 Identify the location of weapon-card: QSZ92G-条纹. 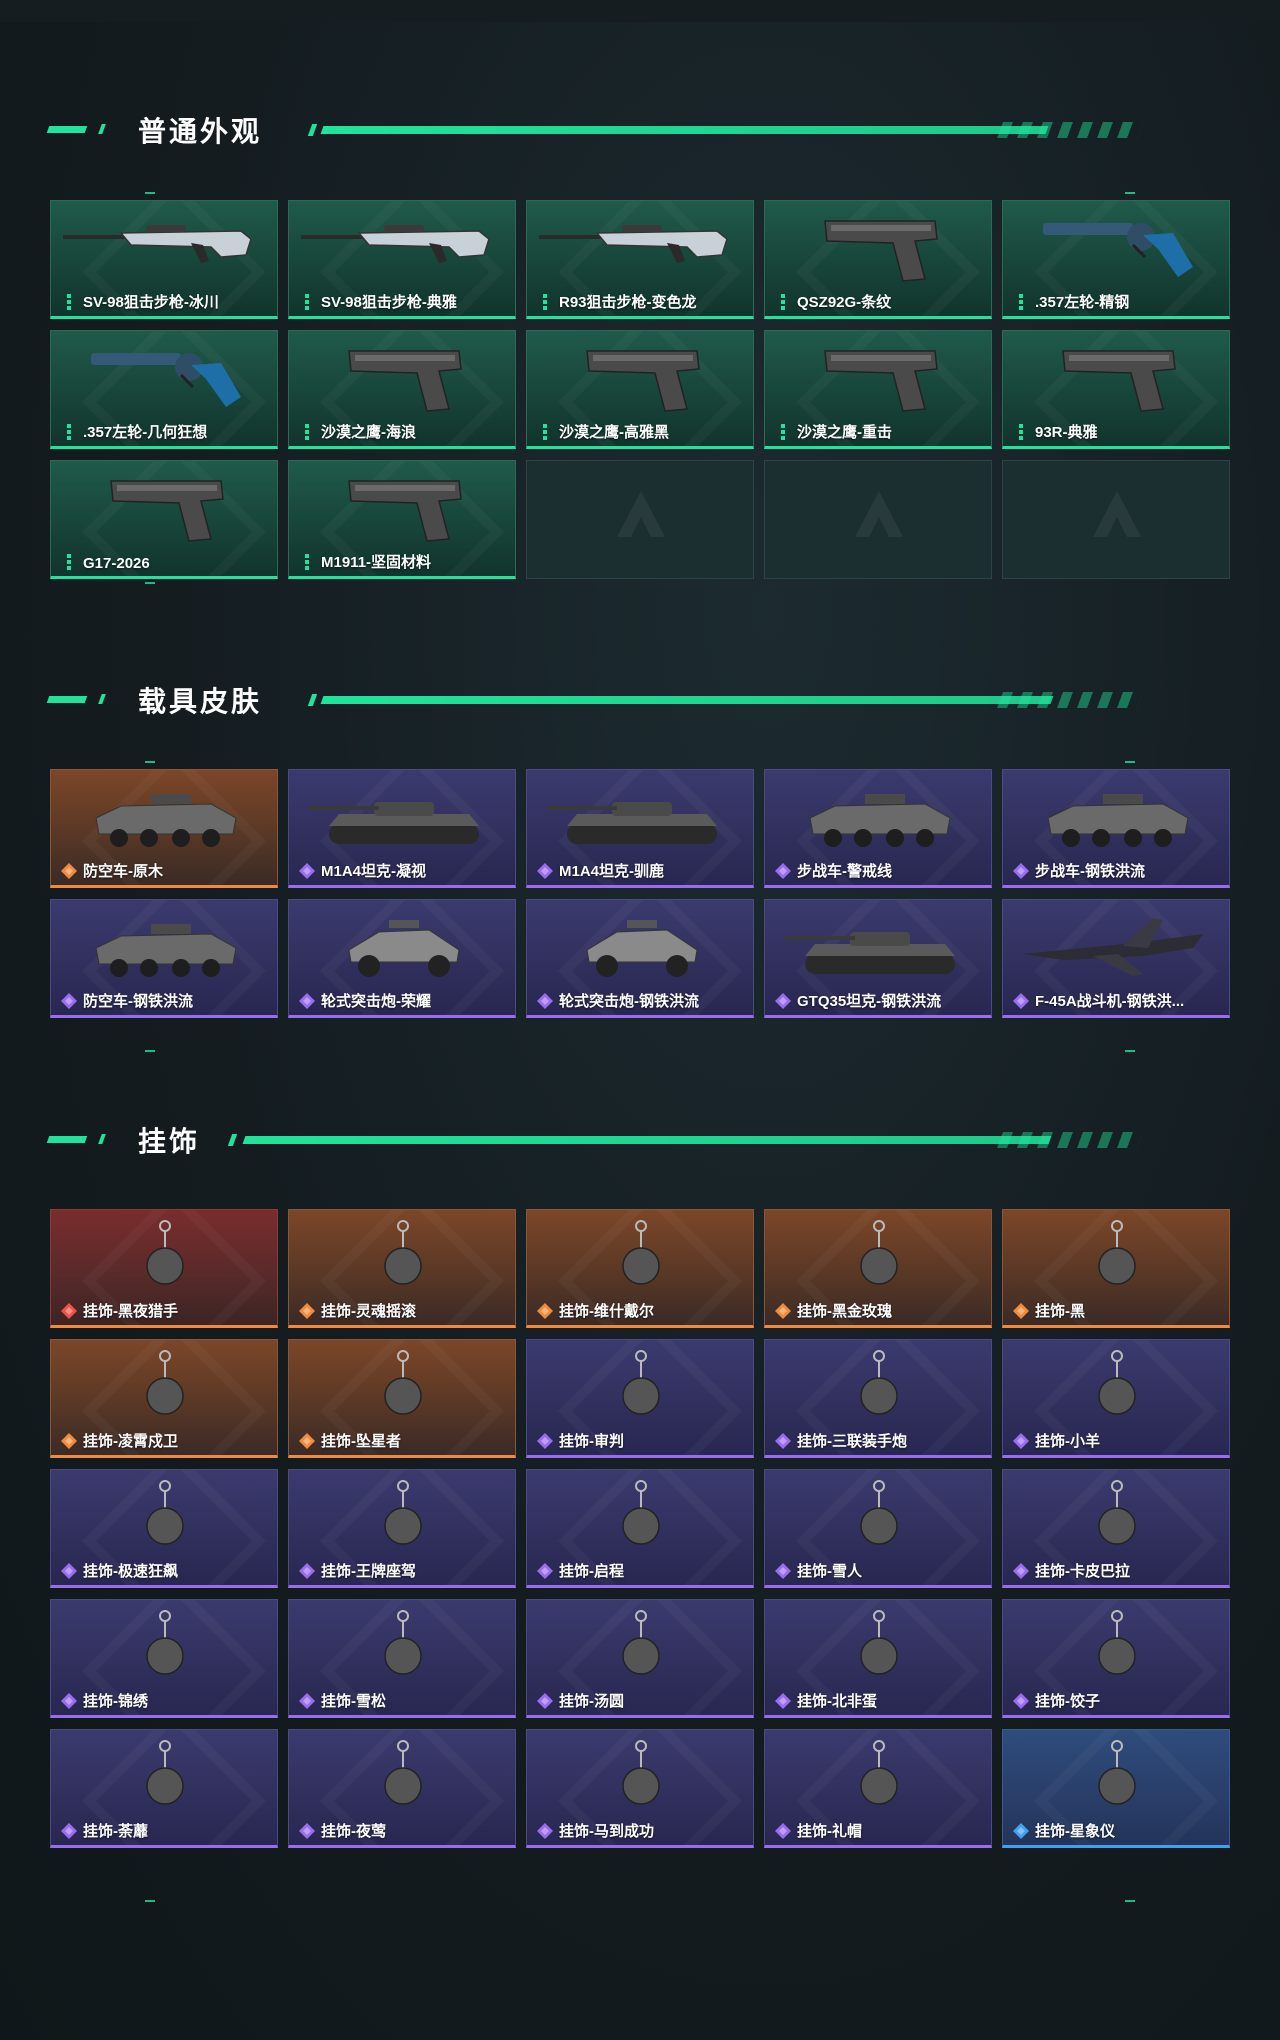
(878, 259).